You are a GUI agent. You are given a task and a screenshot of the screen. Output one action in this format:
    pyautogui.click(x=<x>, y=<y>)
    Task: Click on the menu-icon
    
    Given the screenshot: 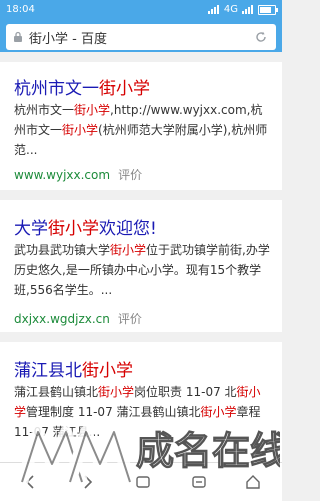 What is the action you would take?
    pyautogui.click(x=199, y=482)
    